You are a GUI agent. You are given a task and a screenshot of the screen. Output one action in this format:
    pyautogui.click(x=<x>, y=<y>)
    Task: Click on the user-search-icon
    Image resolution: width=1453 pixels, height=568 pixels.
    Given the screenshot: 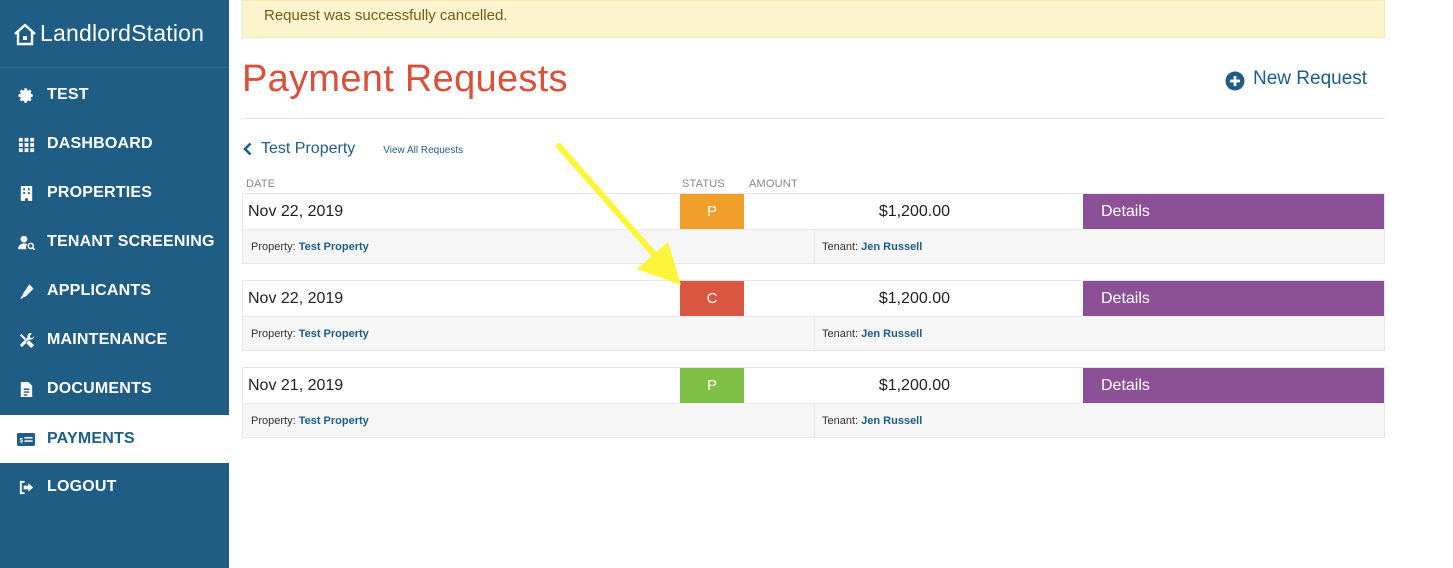 What is the action you would take?
    pyautogui.click(x=26, y=242)
    